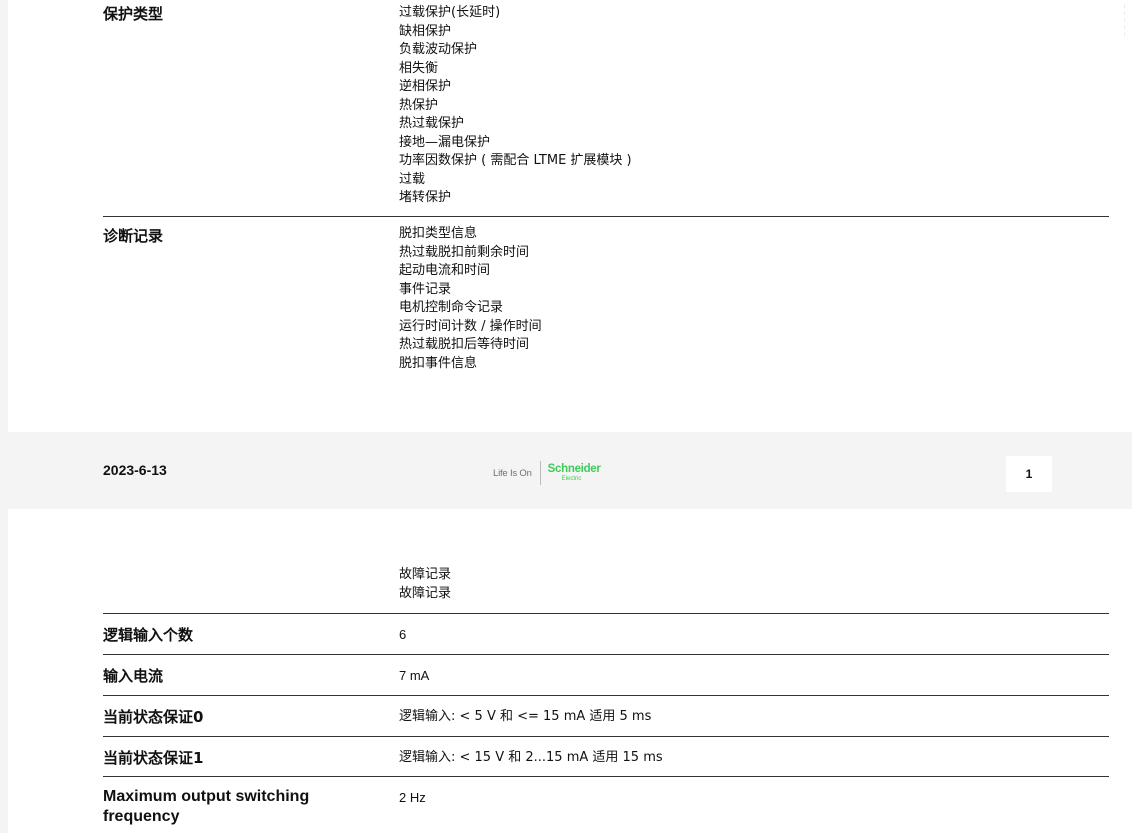 Image resolution: width=1132 pixels, height=833 pixels. Describe the element at coordinates (412, 179) in the screenshot. I see `list-item: 过载` at that location.